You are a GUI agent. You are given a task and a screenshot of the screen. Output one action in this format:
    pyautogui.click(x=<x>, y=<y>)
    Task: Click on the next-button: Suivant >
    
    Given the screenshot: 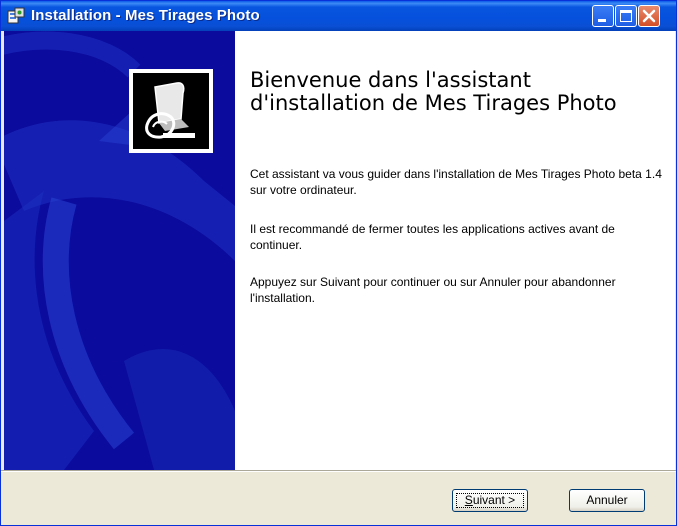 What is the action you would take?
    pyautogui.click(x=490, y=500)
    